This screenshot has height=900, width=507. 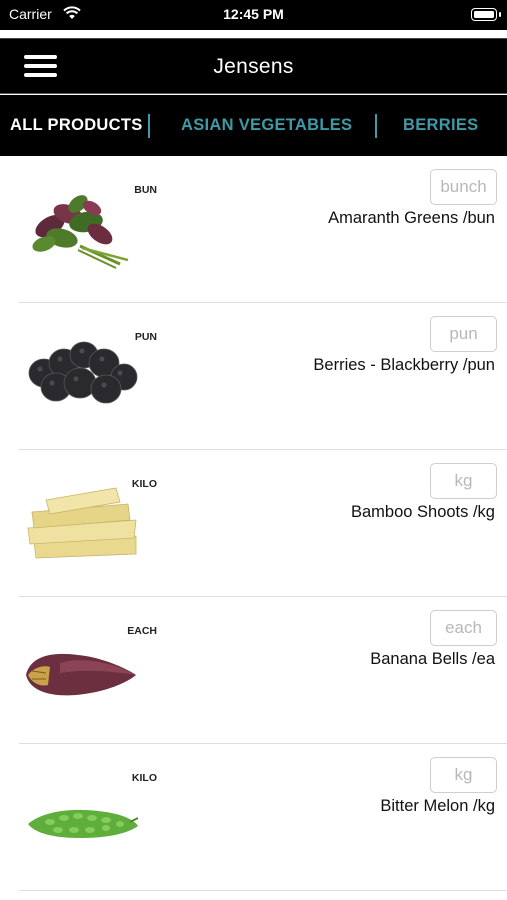 I want to click on product-name: Berries - Blackberry /pun, so click(x=404, y=365).